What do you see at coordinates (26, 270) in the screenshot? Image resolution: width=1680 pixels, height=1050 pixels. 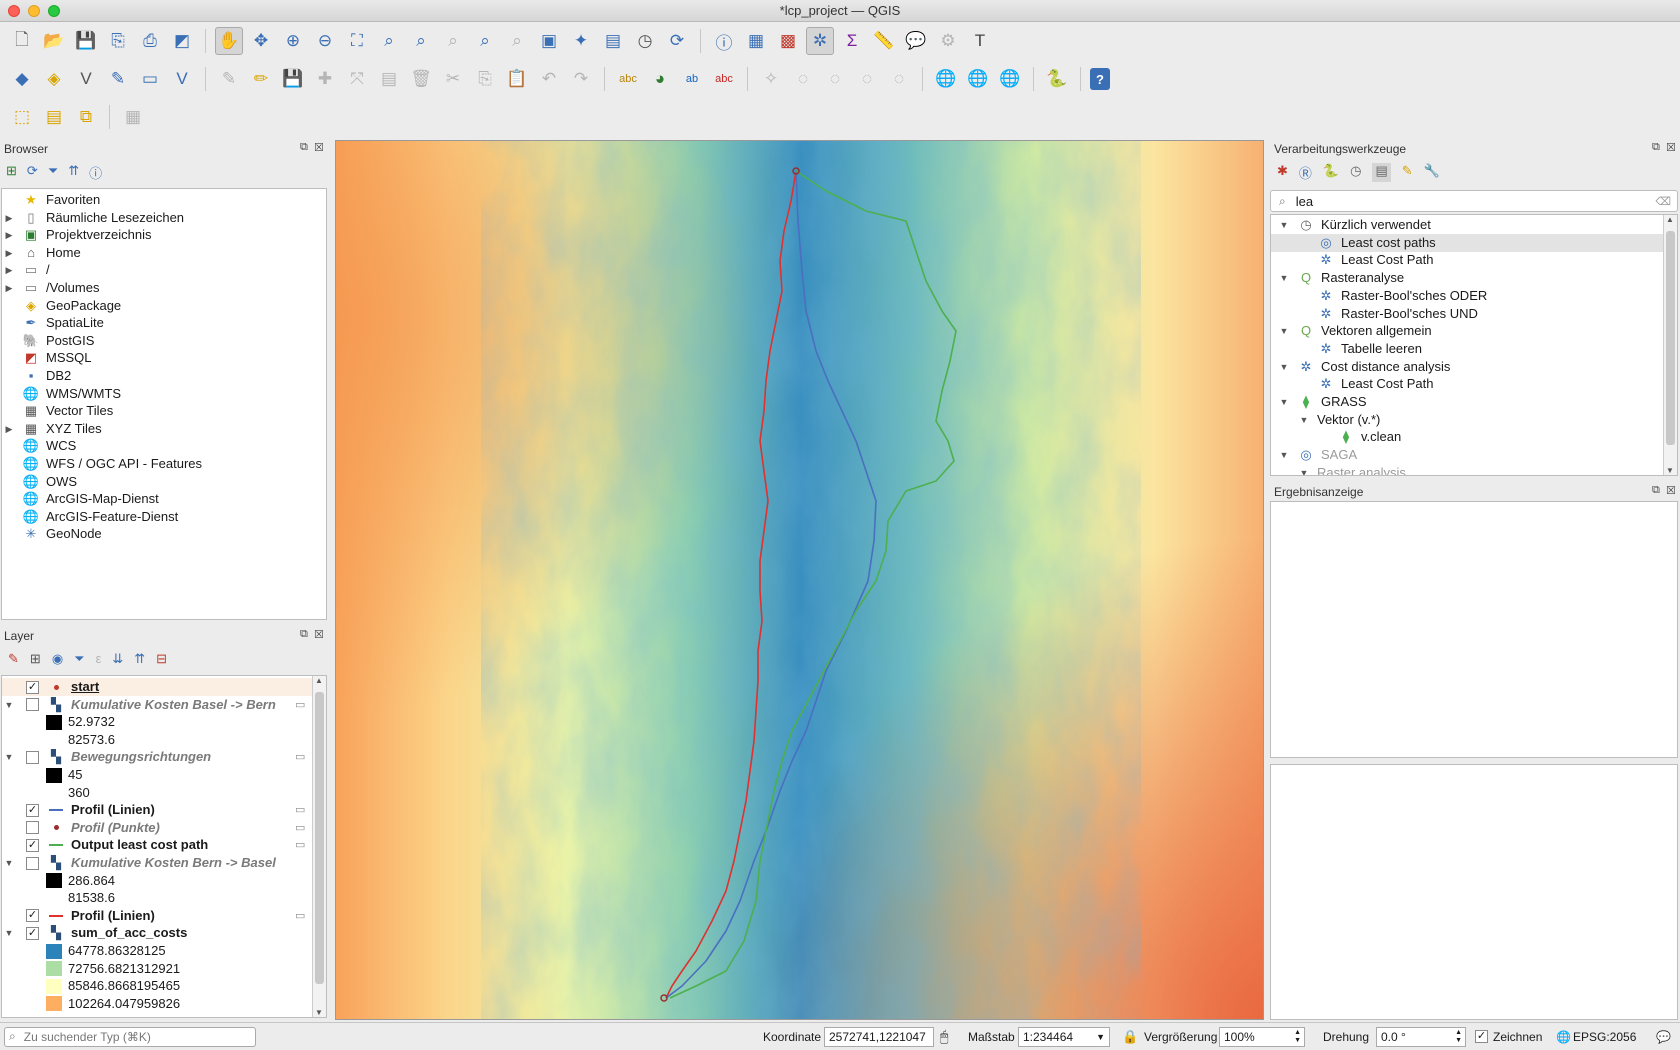 I see `browser-item: ▶ ▭ /` at bounding box center [26, 270].